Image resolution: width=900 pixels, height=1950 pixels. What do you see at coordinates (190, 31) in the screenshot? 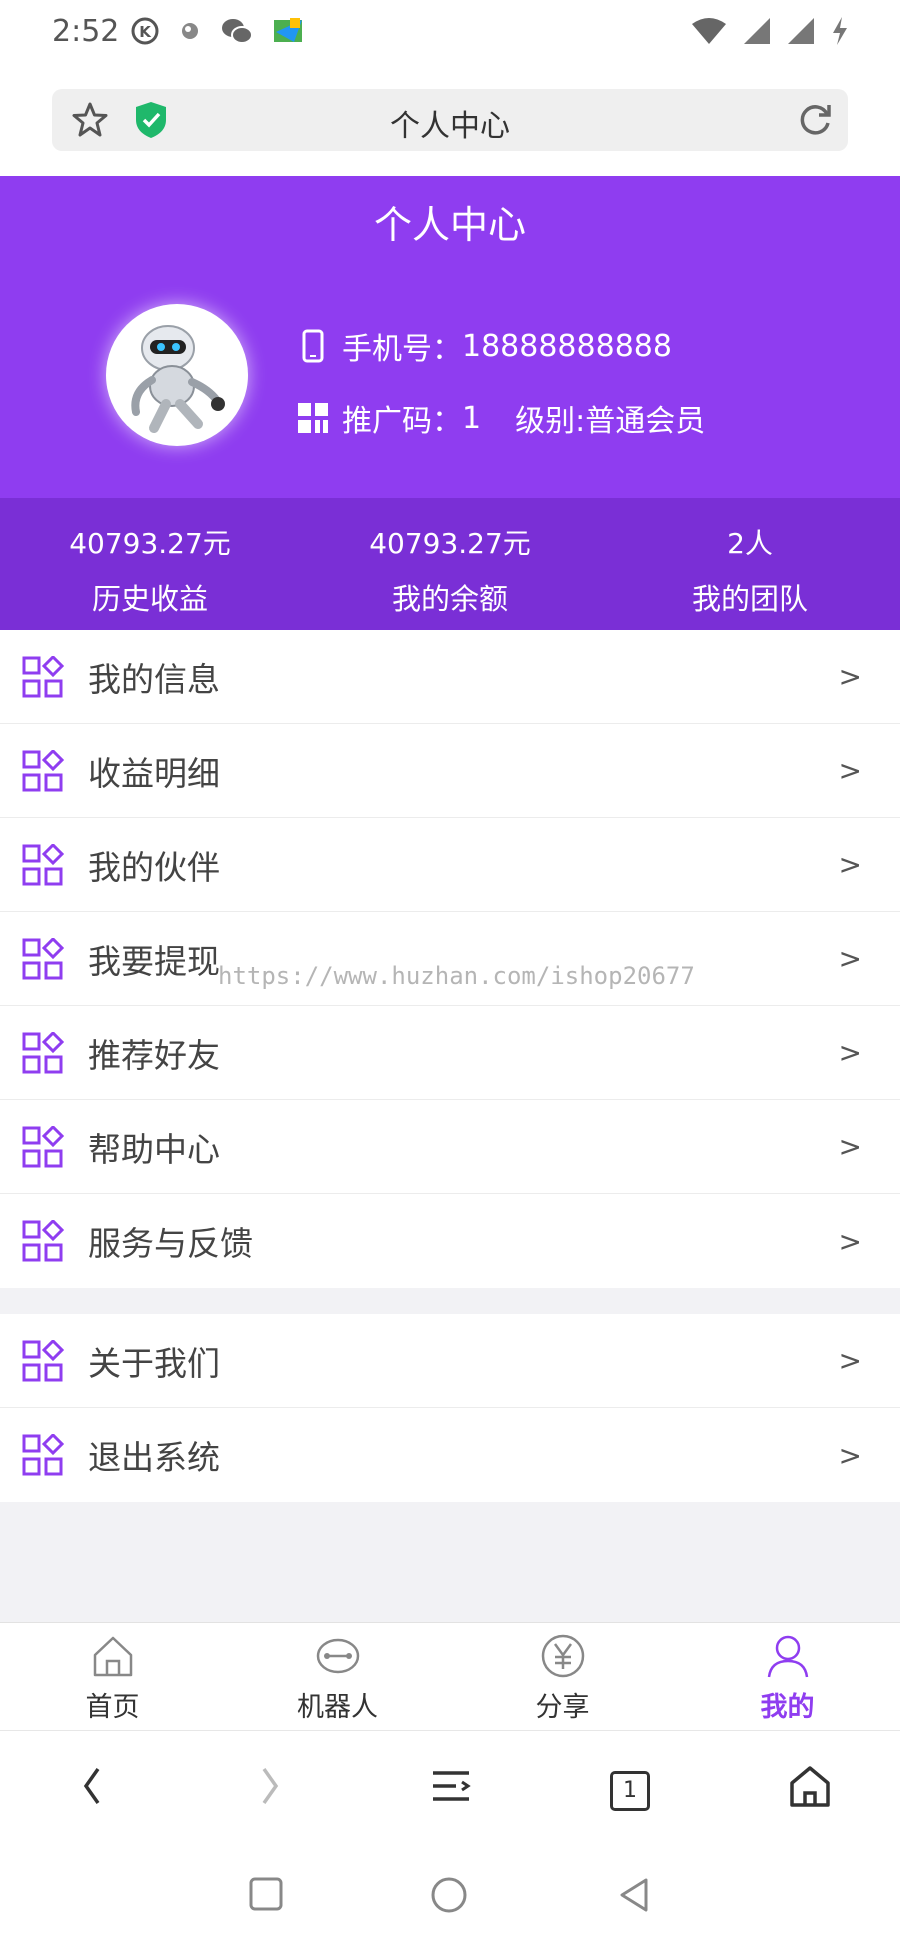
I see `ball-icon` at bounding box center [190, 31].